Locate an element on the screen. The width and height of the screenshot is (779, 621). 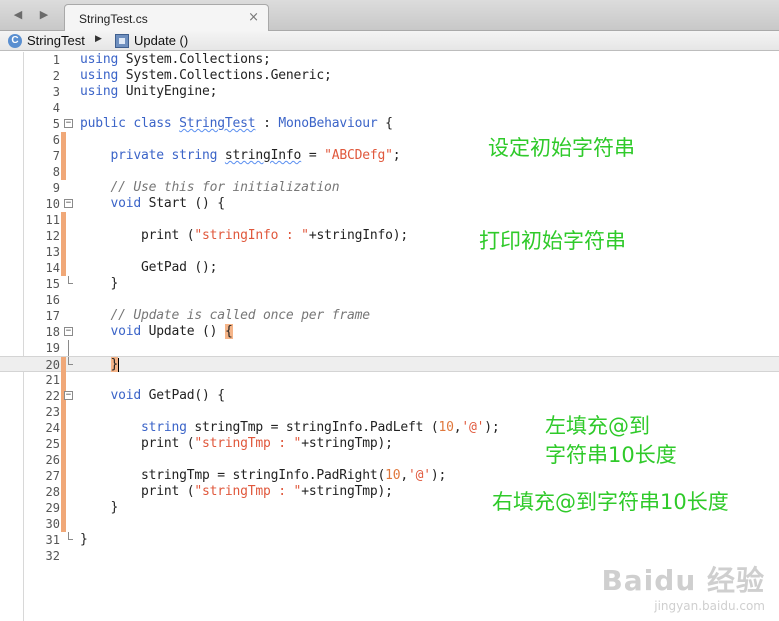
annotation-padright: 右填充@到字符串10长度 is located at coordinates (610, 502).